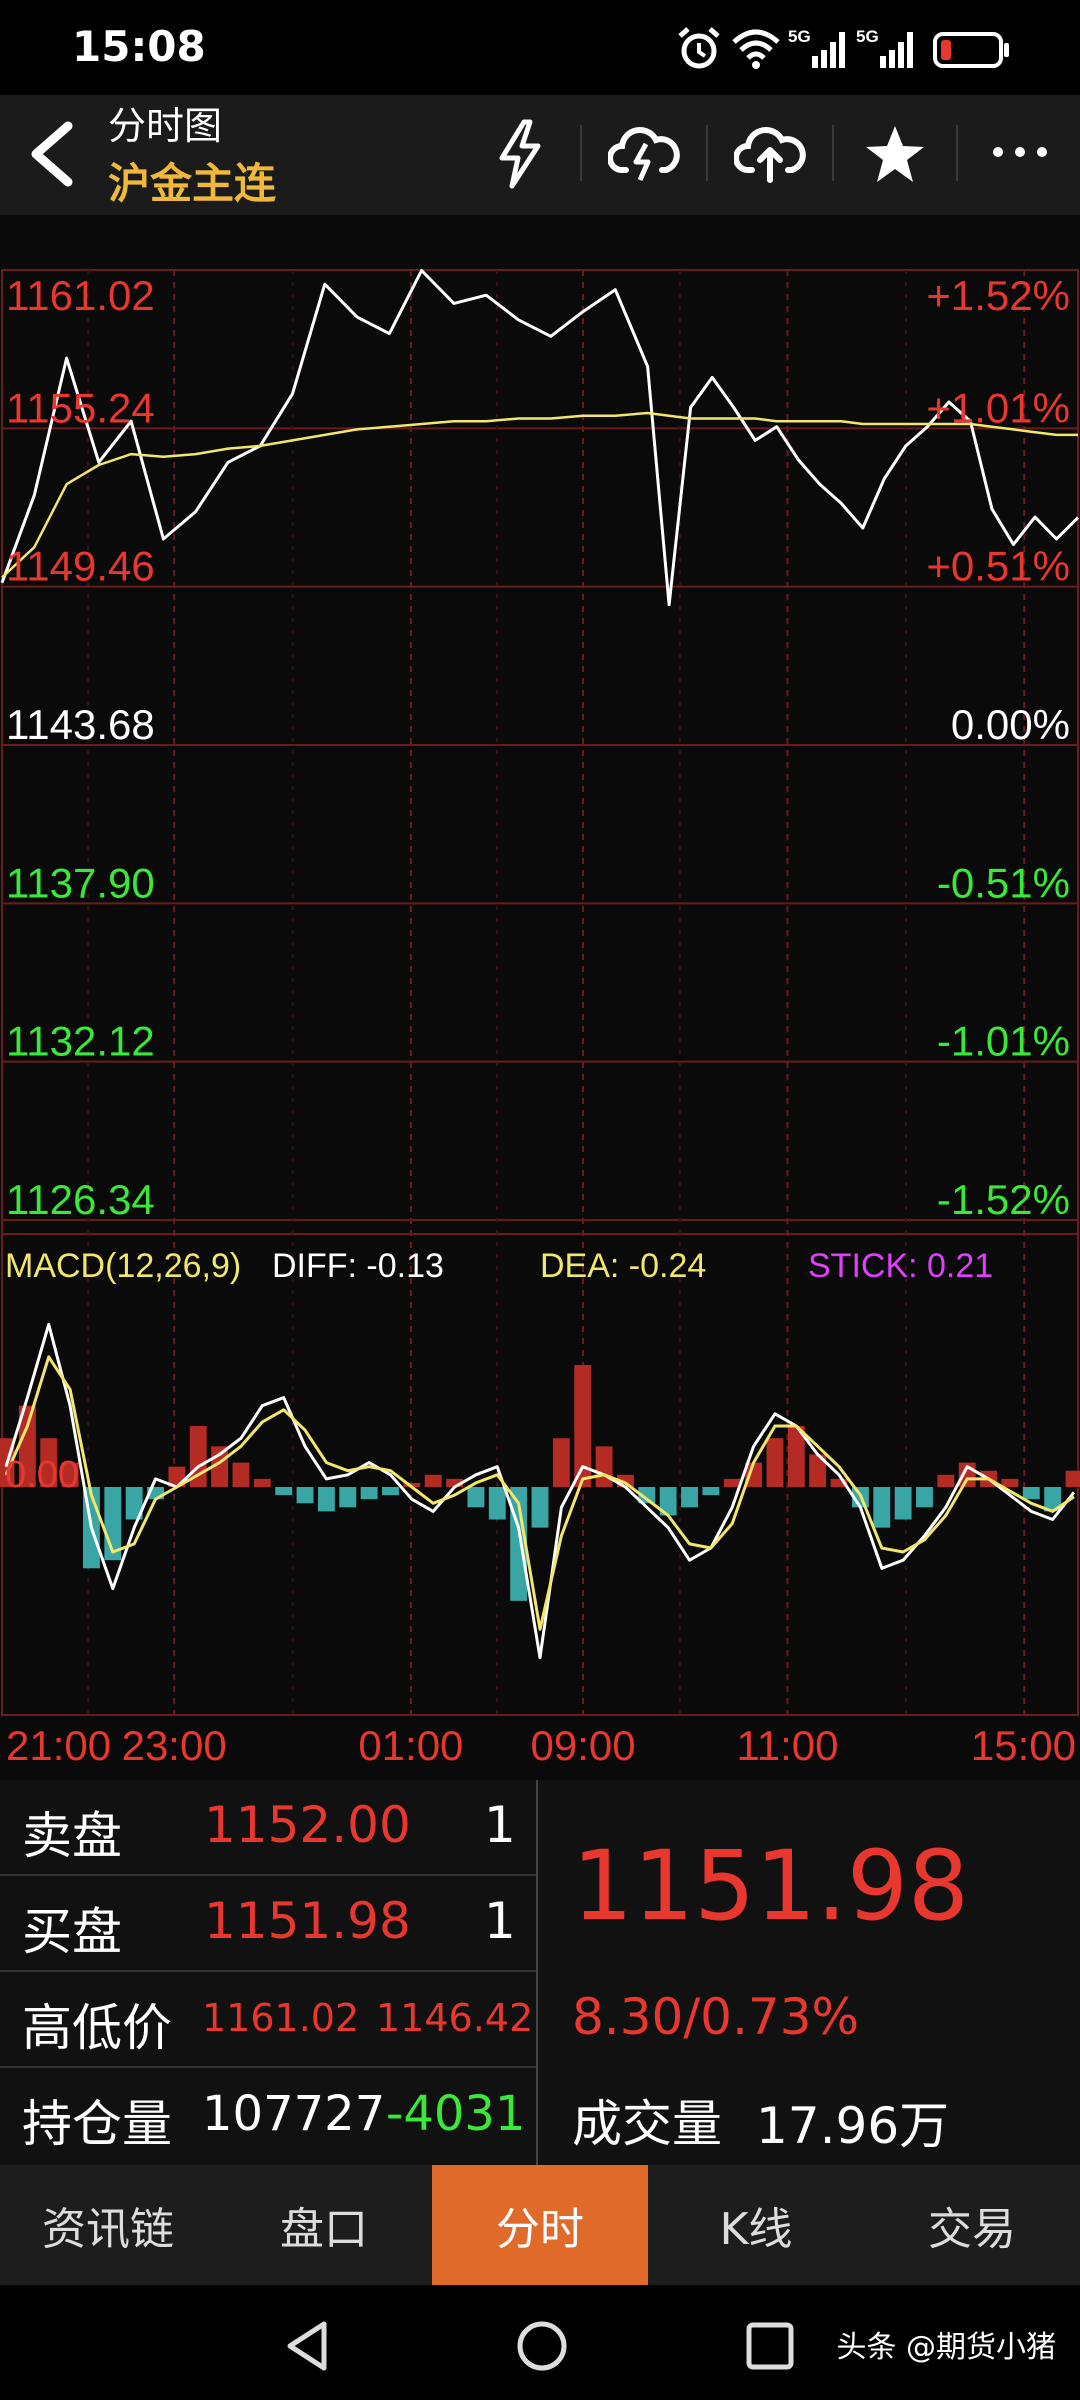 The height and width of the screenshot is (2400, 1080). Describe the element at coordinates (644, 154) in the screenshot. I see `cloud-download-icon` at that location.